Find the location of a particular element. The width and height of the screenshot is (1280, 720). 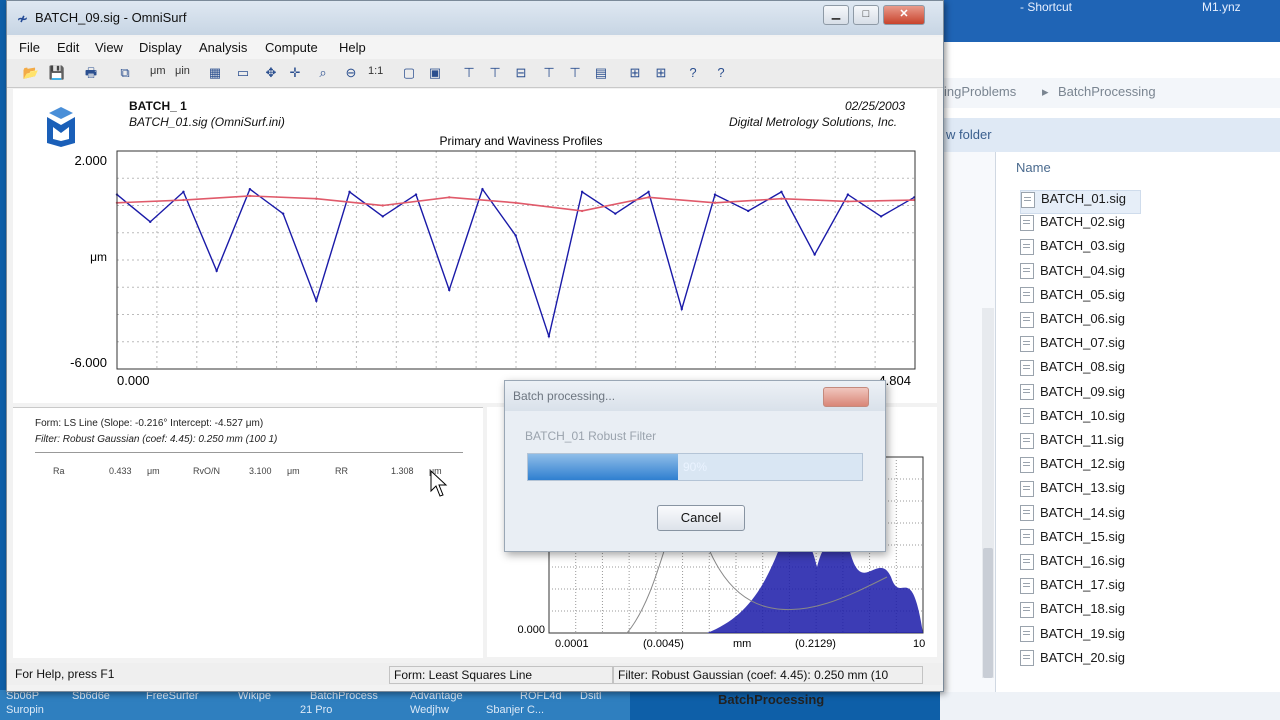

new-folder-button: w folder is located at coordinates (969, 134).